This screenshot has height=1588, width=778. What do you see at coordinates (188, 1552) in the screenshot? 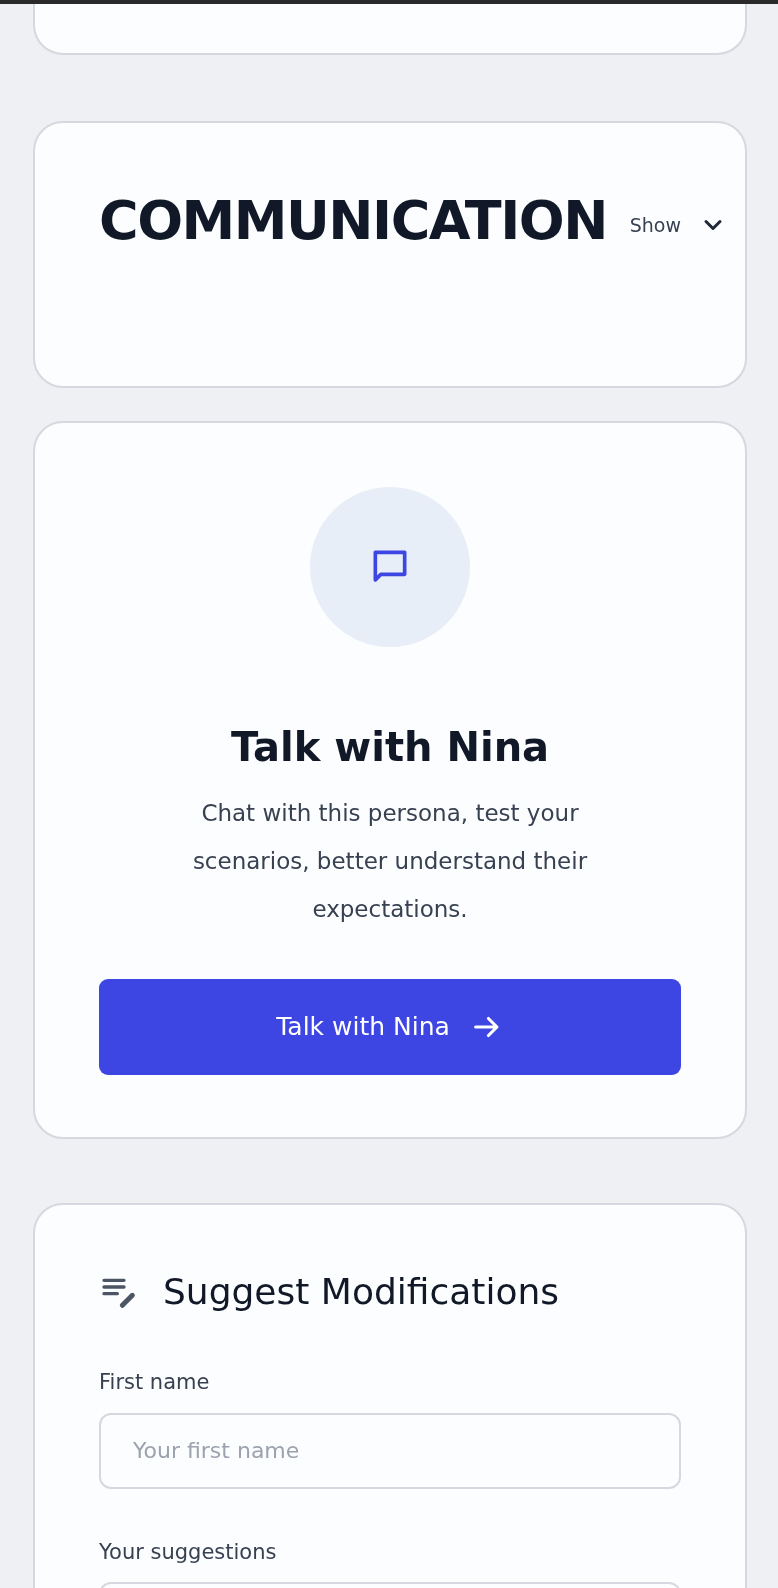
I see `field-label: Your suggestions` at bounding box center [188, 1552].